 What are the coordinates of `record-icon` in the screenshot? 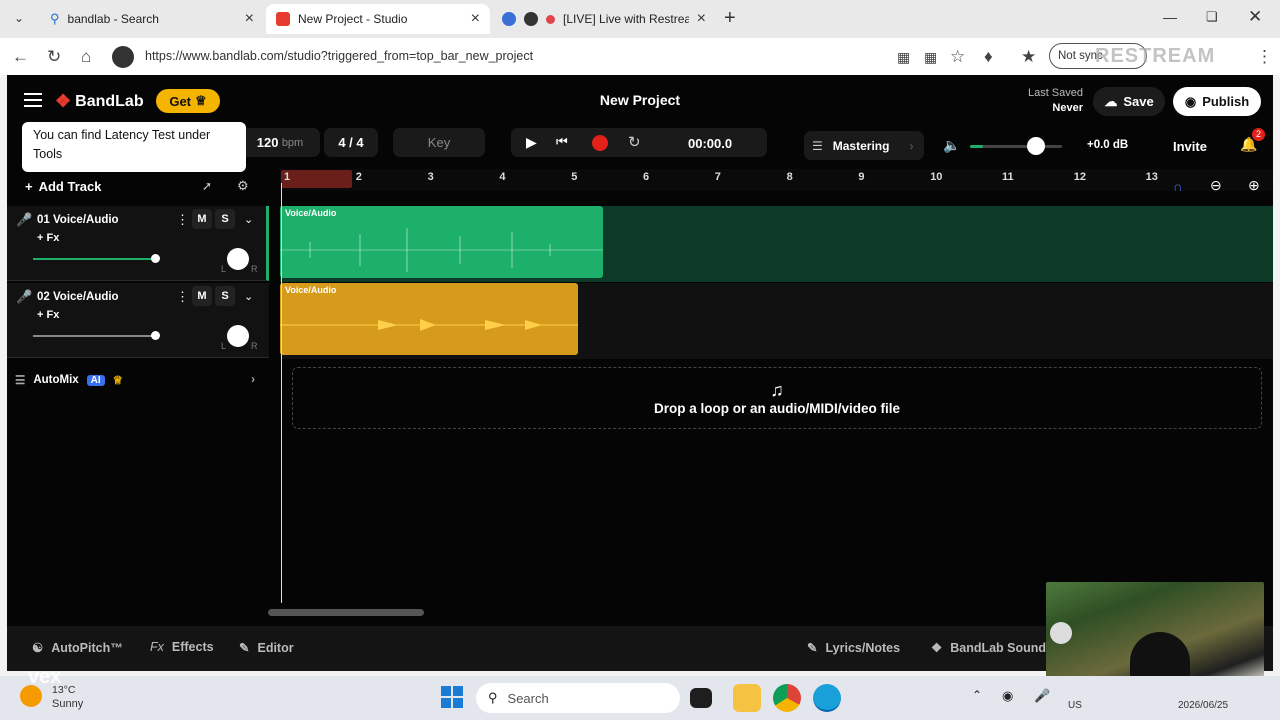 It's located at (600, 143).